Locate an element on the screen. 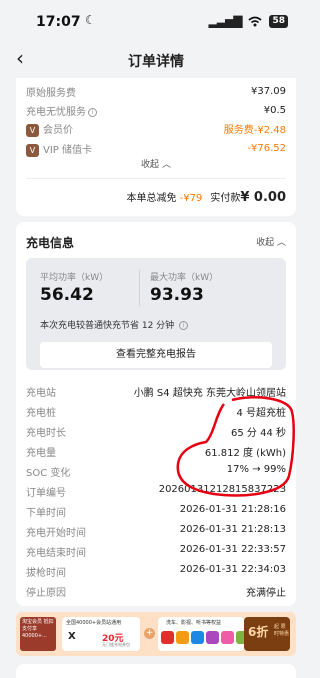 This screenshot has width=320, height=678. moon-icon: ☾ is located at coordinates (90, 20).